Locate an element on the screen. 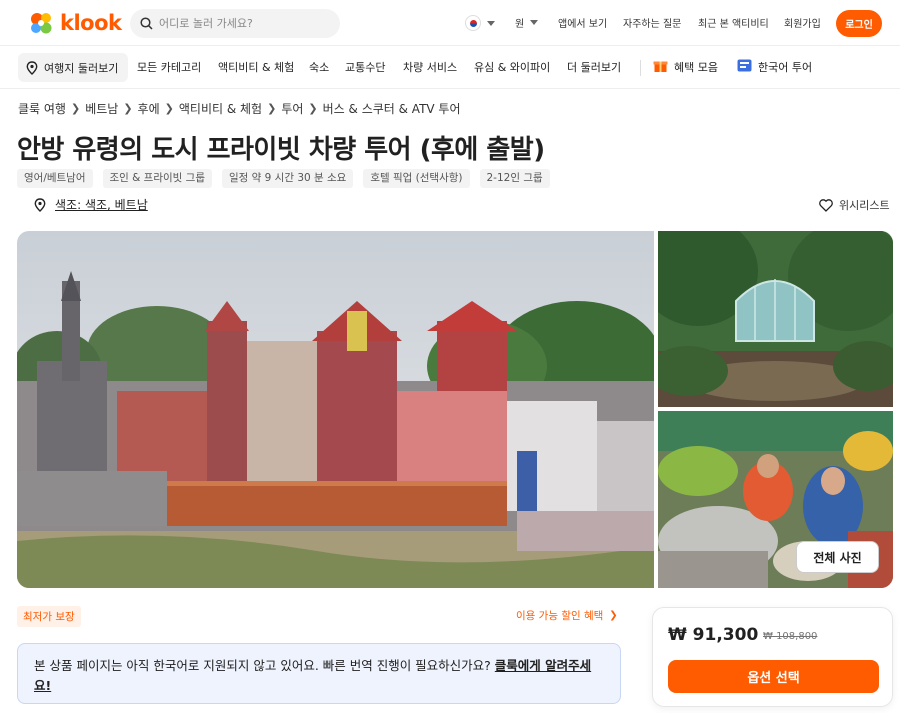 The height and width of the screenshot is (713, 900). greenhouse-photo is located at coordinates (775, 319).